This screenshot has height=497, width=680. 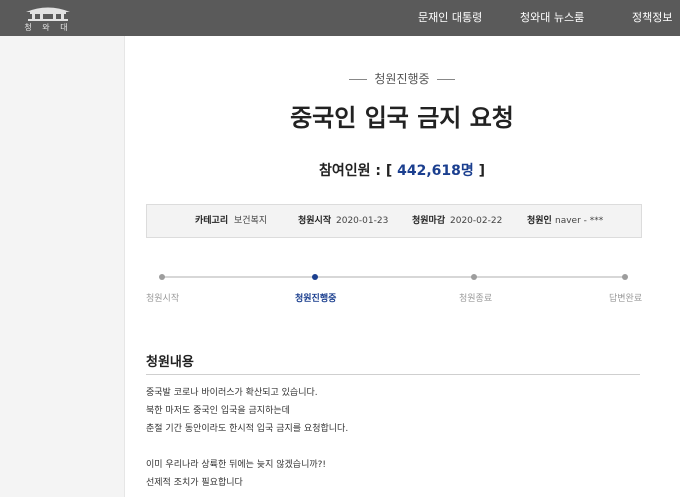 What do you see at coordinates (652, 18) in the screenshot?
I see `nav-policy: 정책정보` at bounding box center [652, 18].